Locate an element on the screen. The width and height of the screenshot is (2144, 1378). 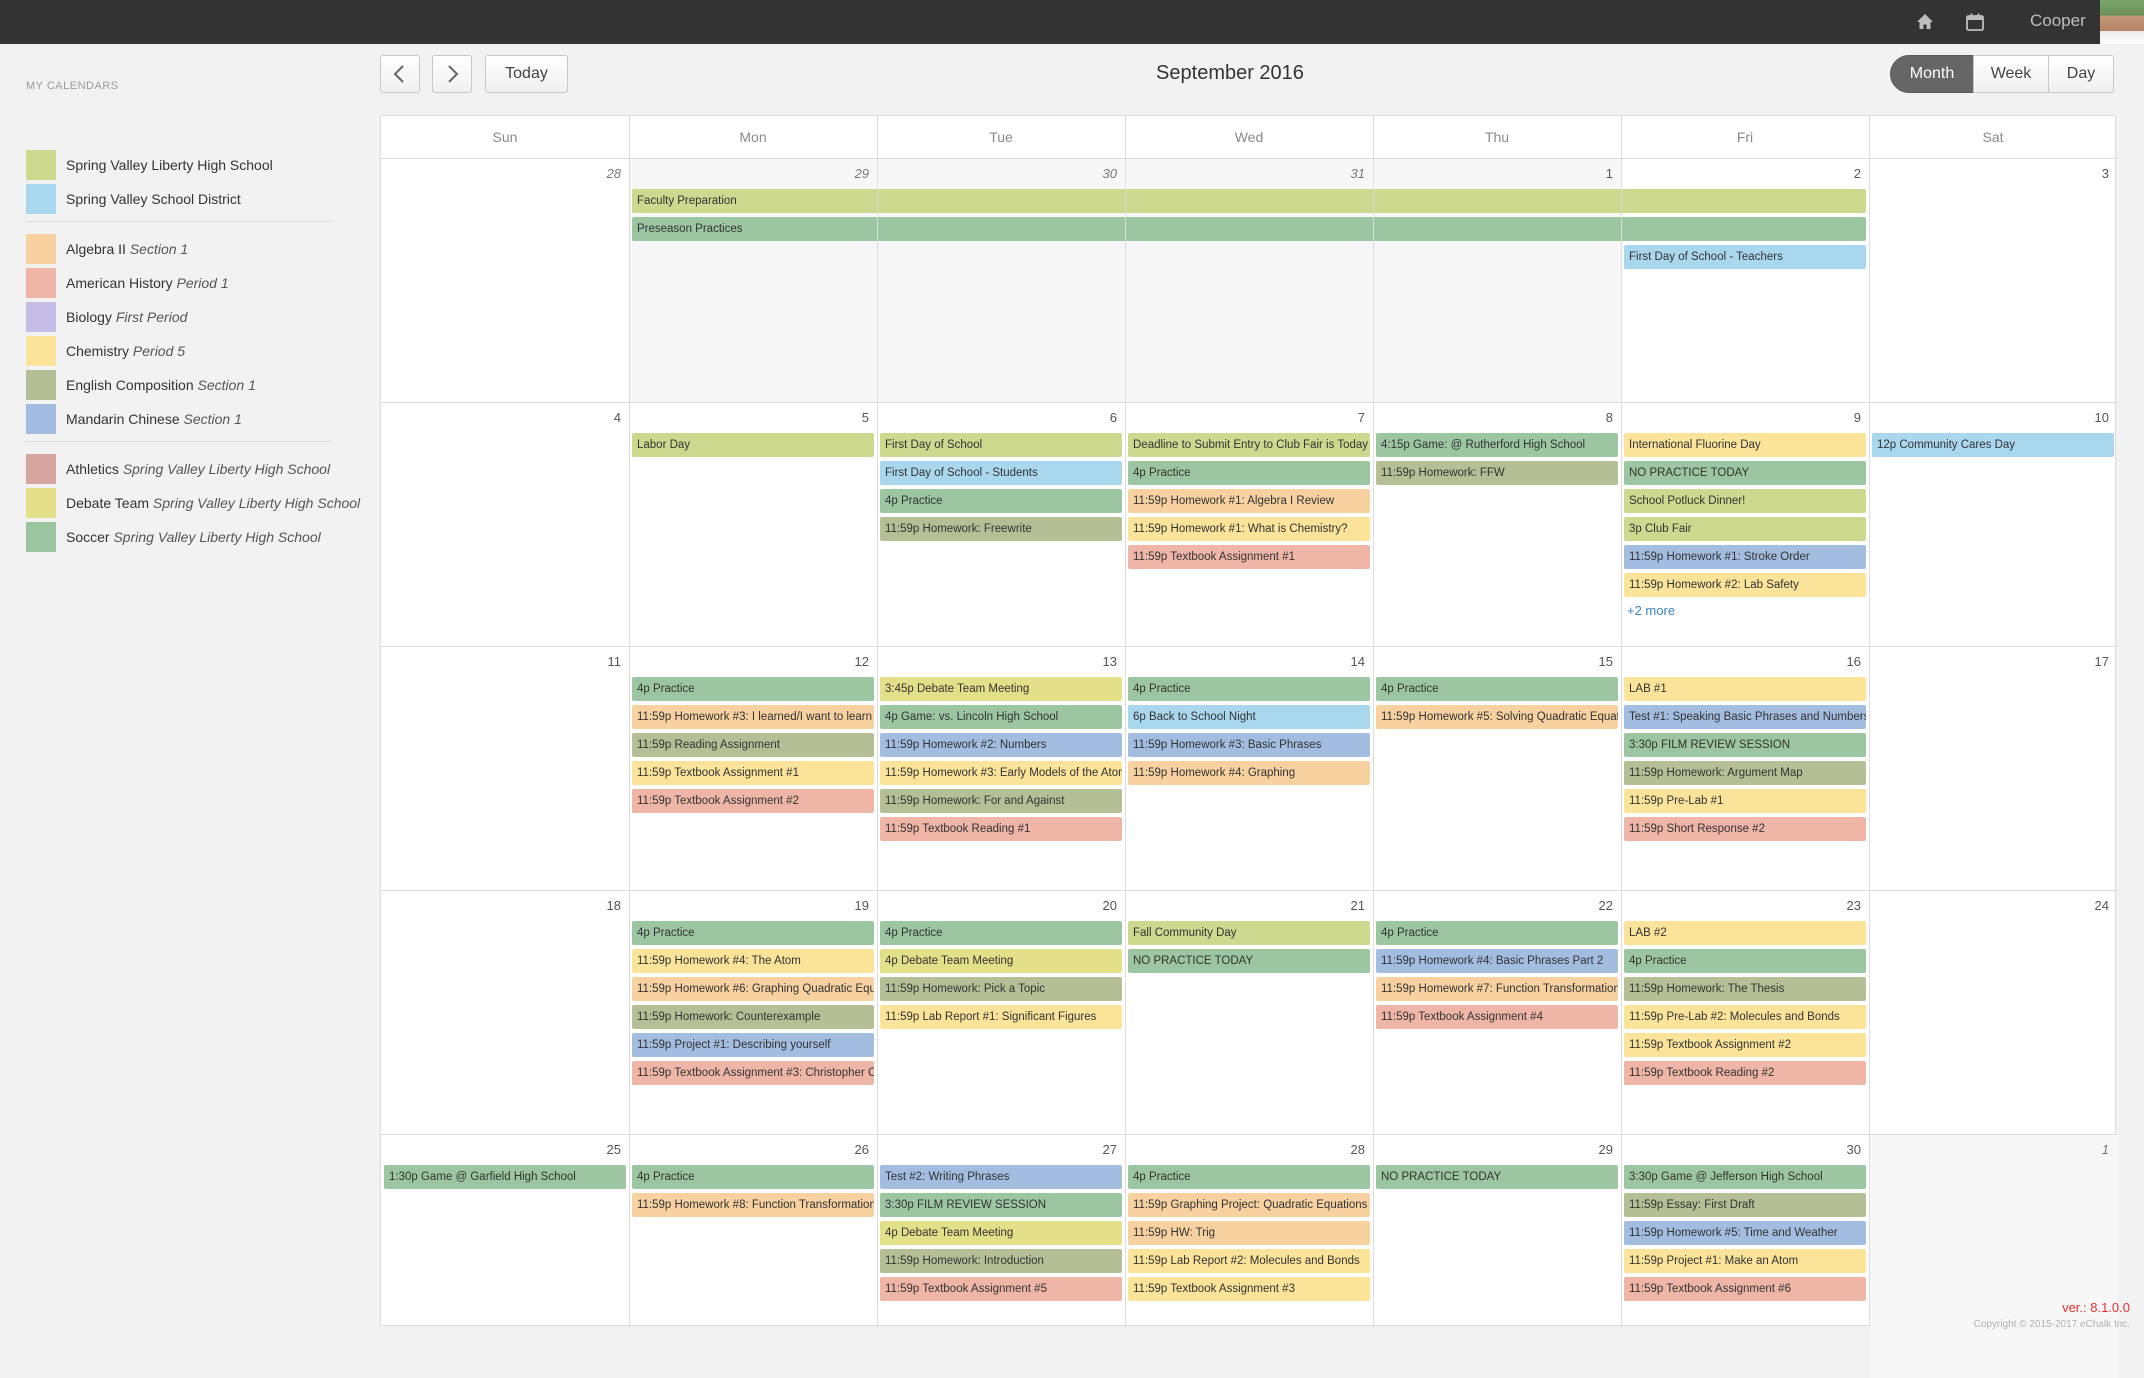
calendar-event: 11:59p Homework #2: Lab Safety is located at coordinates (1745, 585).